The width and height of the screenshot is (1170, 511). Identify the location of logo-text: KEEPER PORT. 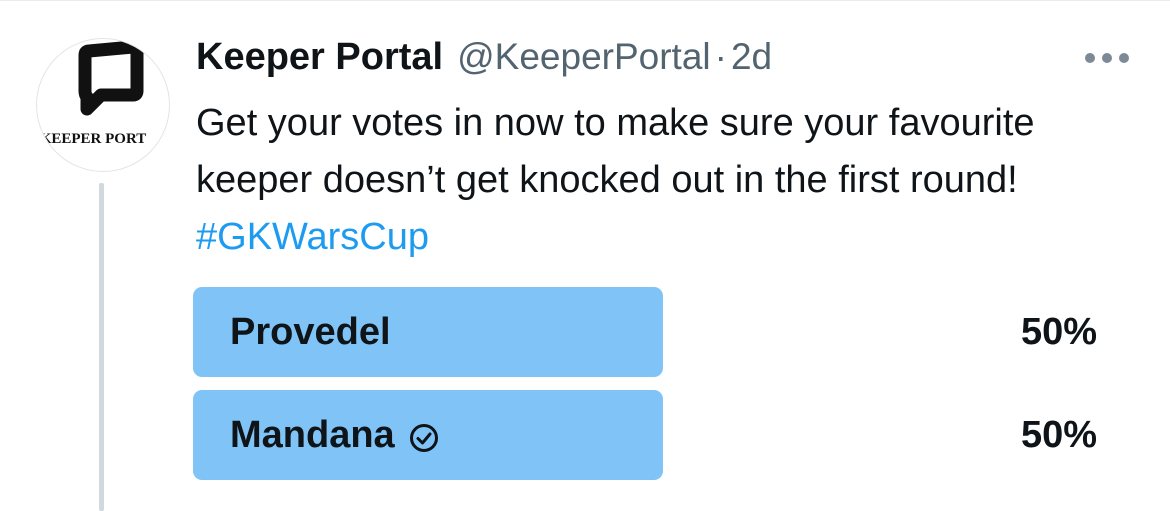
(93, 139).